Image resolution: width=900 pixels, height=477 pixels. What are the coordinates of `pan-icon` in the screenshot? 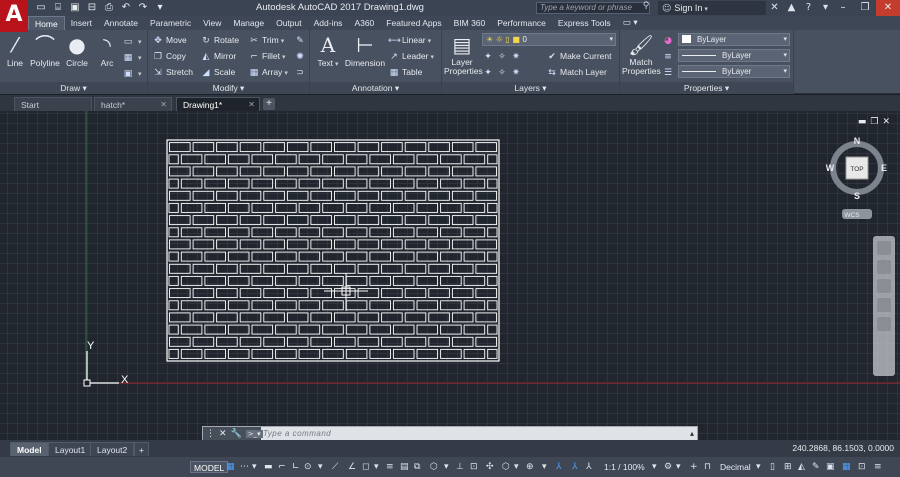 It's located at (884, 267).